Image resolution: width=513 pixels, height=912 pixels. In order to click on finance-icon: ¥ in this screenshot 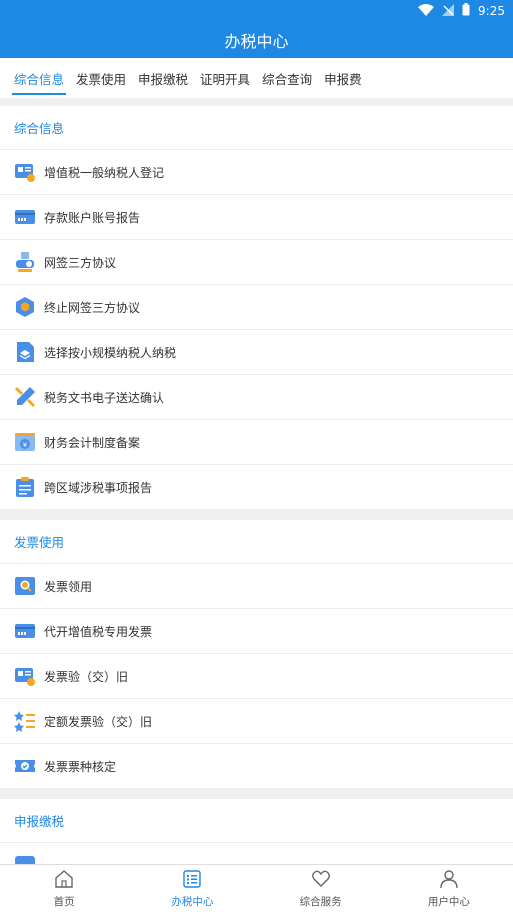, I will do `click(25, 442)`.